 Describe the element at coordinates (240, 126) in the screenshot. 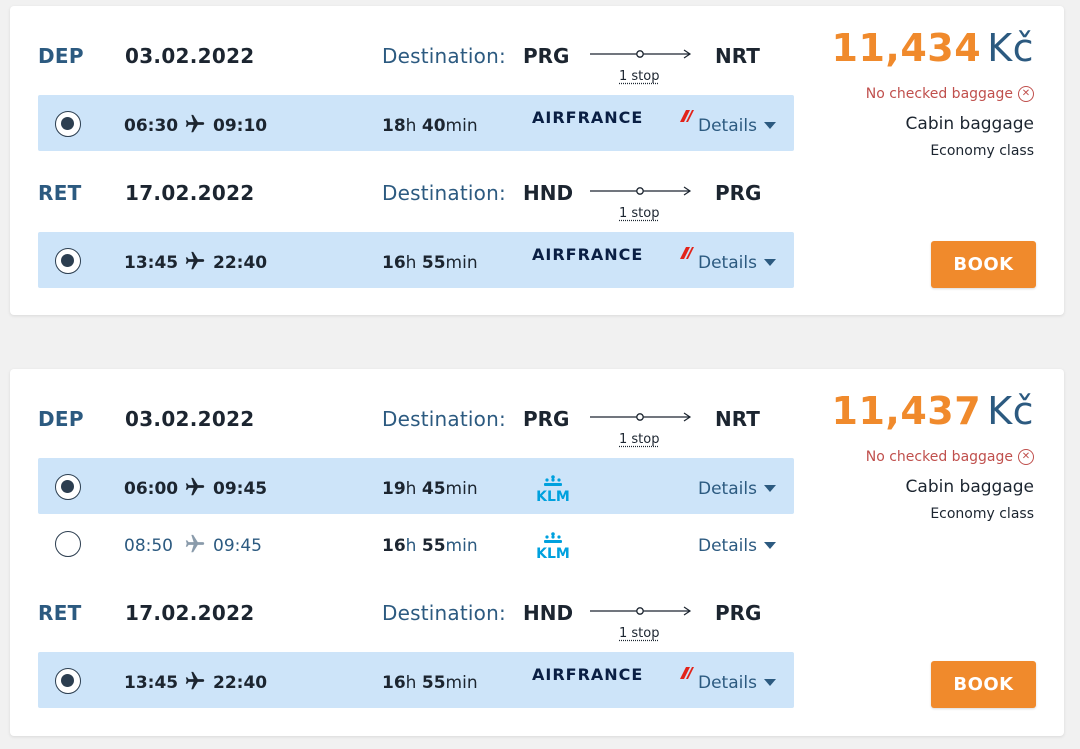

I see `arrival-time: 09:10` at that location.